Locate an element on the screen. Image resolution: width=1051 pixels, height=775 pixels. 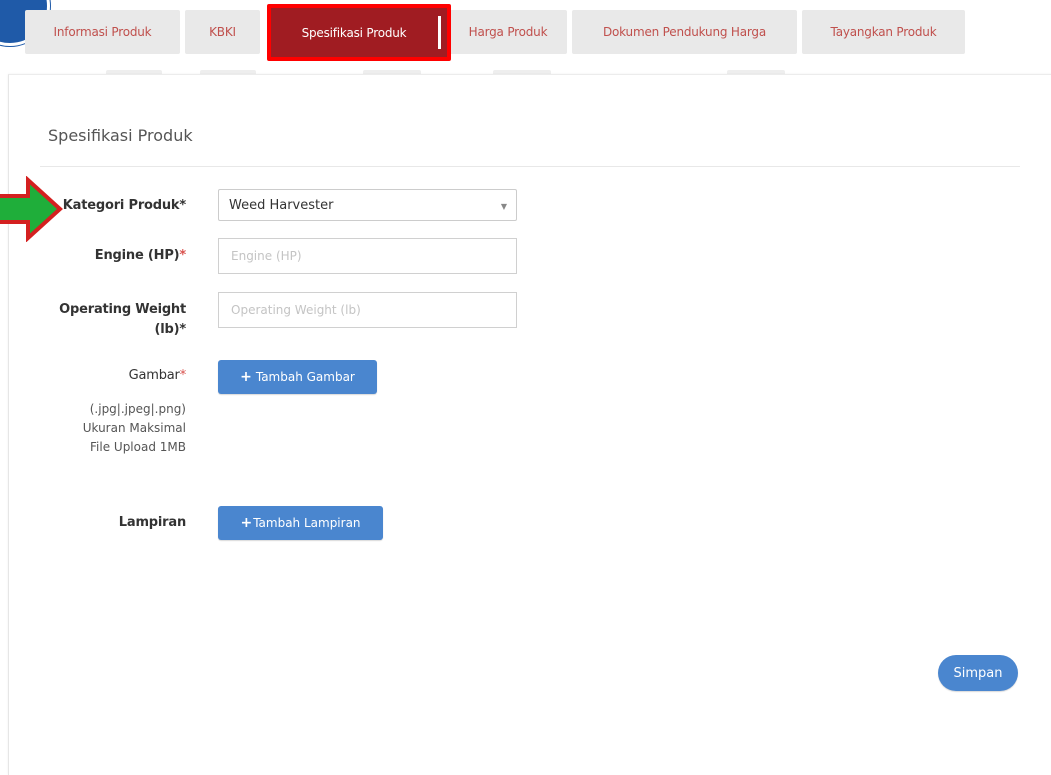
hint-line: File Upload 1MB is located at coordinates (138, 447).